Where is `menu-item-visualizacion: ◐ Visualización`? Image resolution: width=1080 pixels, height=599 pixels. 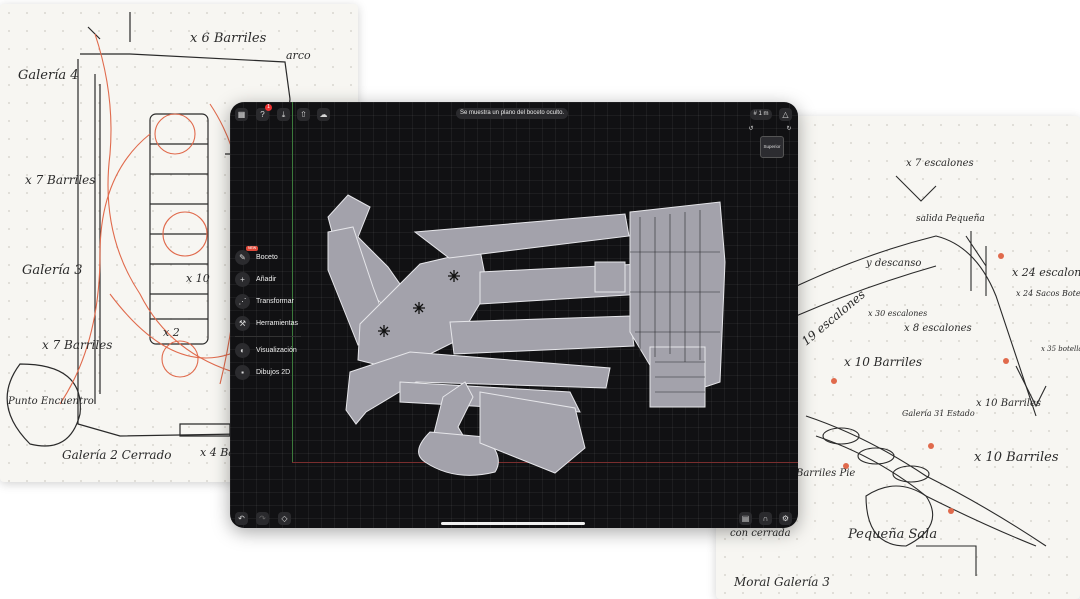
menu-item-visualizacion: ◐ Visualización is located at coordinates (275, 350).